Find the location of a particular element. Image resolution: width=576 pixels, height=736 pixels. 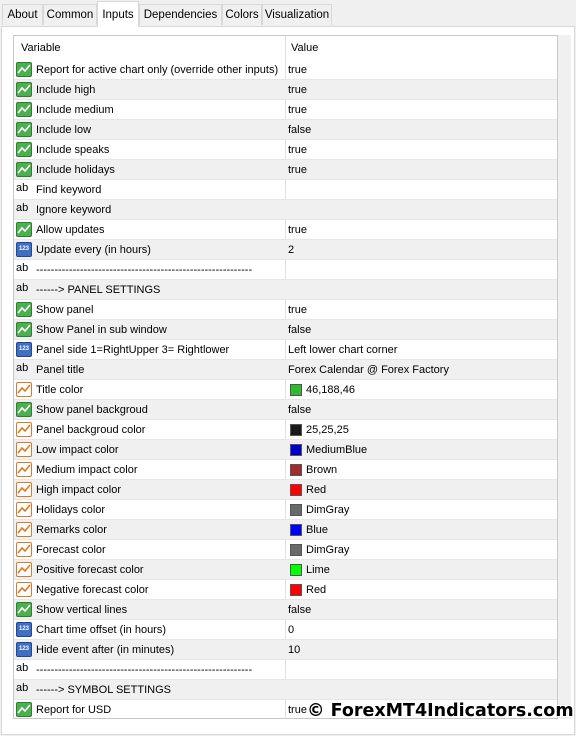

table-row: Panel backgroud color 25,25,25 is located at coordinates (285, 430).